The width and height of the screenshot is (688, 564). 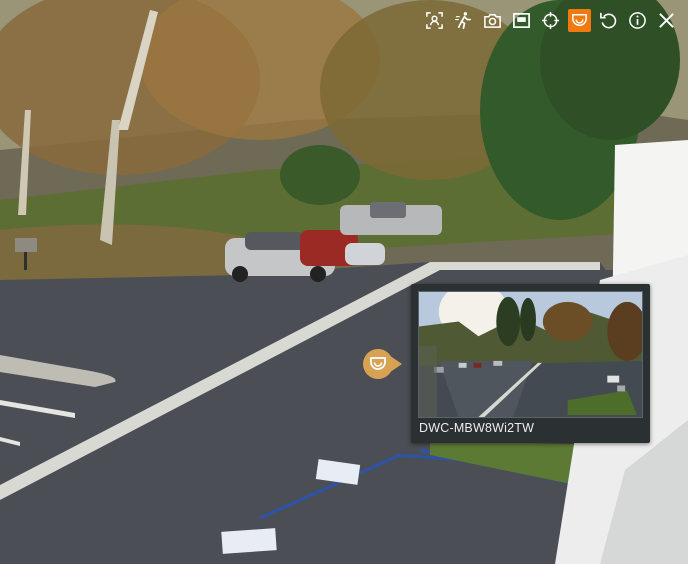 I want to click on crosshair-icon, so click(x=550, y=20).